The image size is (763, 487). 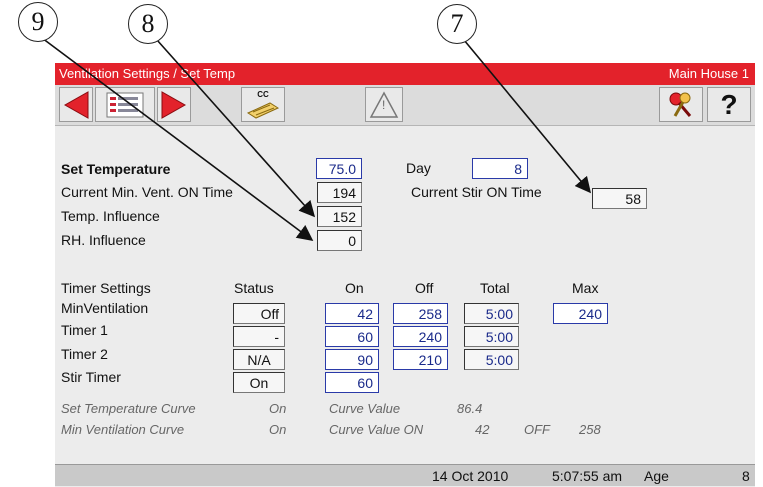 I want to click on timer-off-minventilation: 258, so click(x=420, y=313).